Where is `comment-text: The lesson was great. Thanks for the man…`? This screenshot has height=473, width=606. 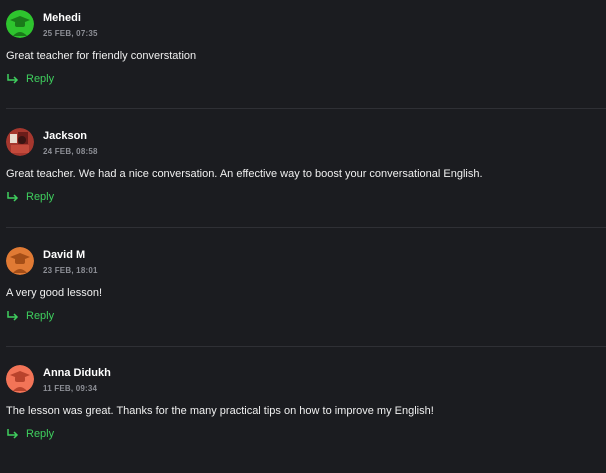 comment-text: The lesson was great. Thanks for the man… is located at coordinates (220, 411).